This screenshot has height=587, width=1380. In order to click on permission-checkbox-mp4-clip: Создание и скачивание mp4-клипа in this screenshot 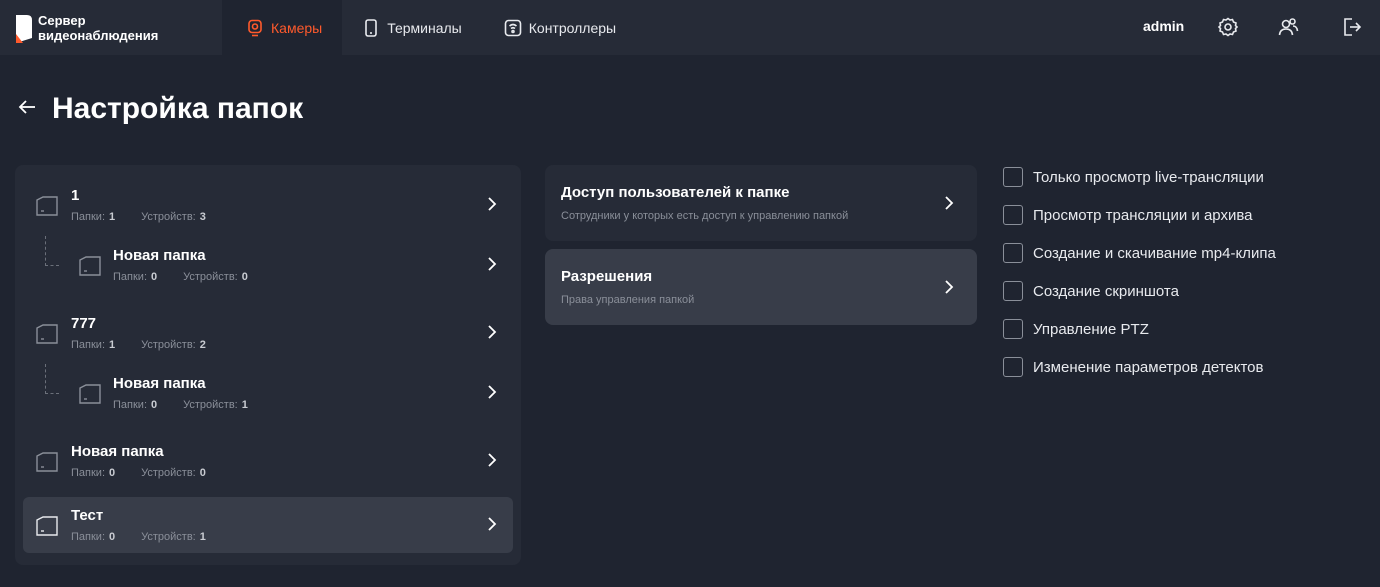, I will do `click(1139, 253)`.